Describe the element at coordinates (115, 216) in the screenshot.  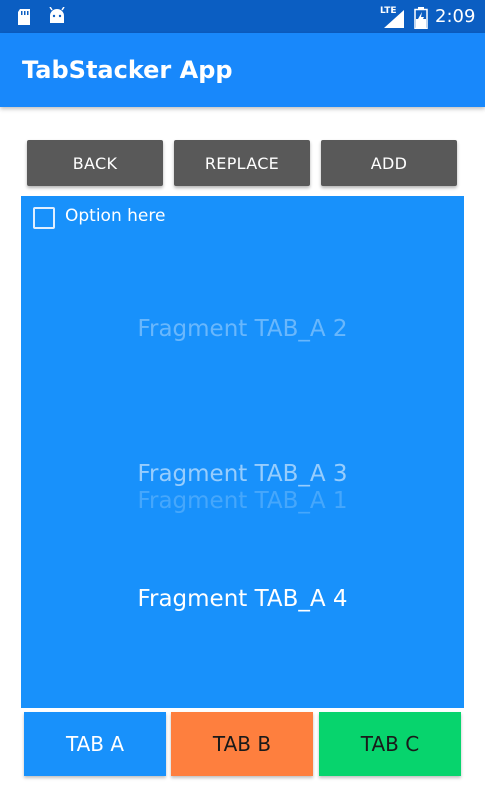
I see `option-checkbox-label: Option here` at that location.